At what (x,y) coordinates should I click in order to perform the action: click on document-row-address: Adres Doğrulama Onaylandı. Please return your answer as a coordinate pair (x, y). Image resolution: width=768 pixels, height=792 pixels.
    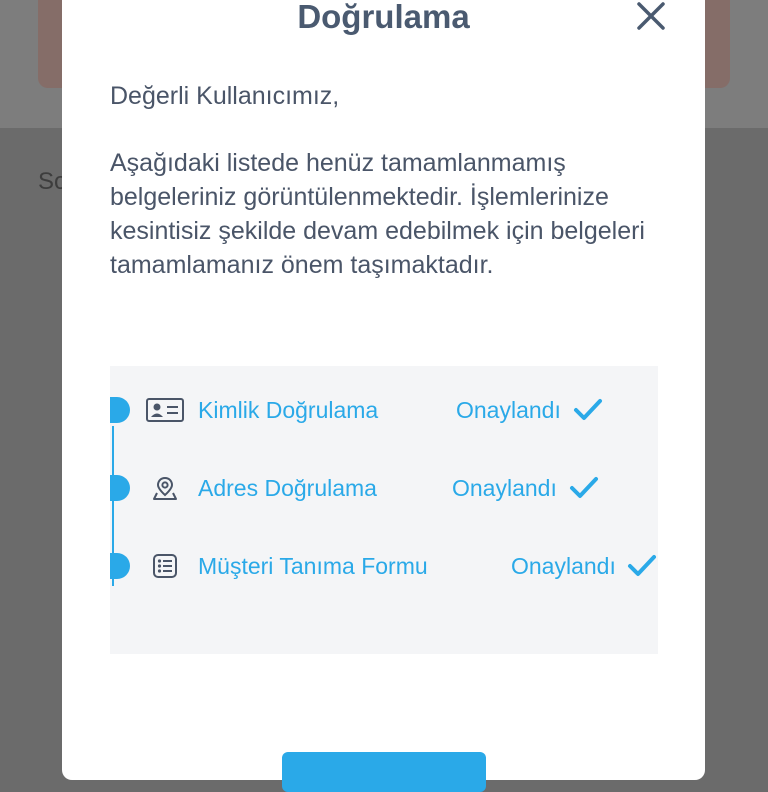
    Looking at the image, I should click on (384, 487).